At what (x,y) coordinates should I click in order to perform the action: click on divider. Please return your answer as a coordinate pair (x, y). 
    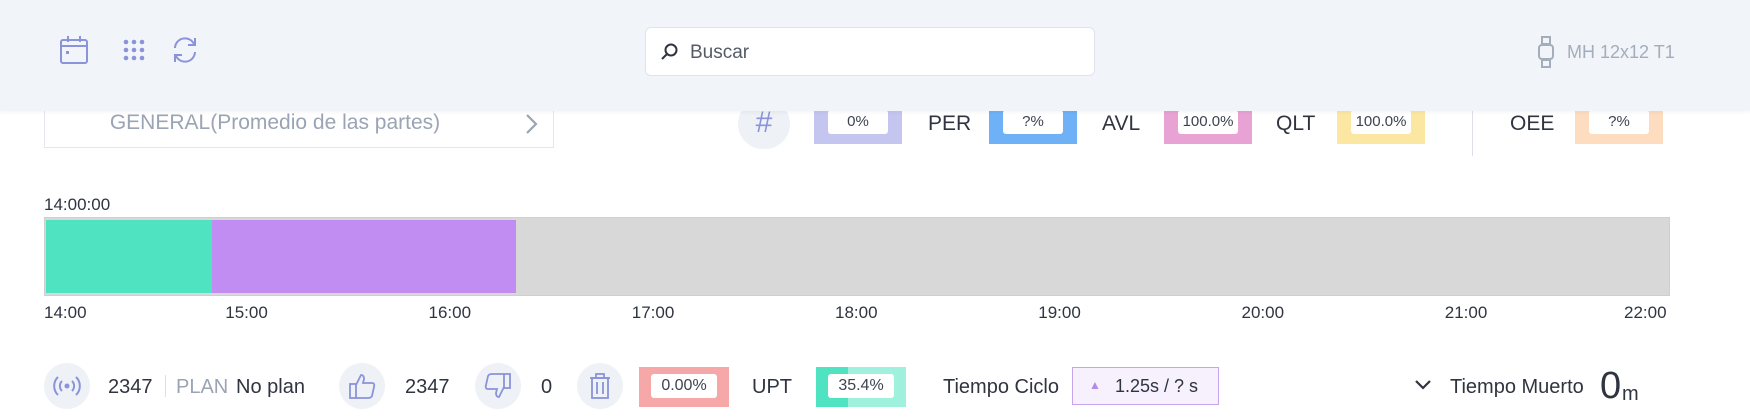
    Looking at the image, I should click on (165, 386).